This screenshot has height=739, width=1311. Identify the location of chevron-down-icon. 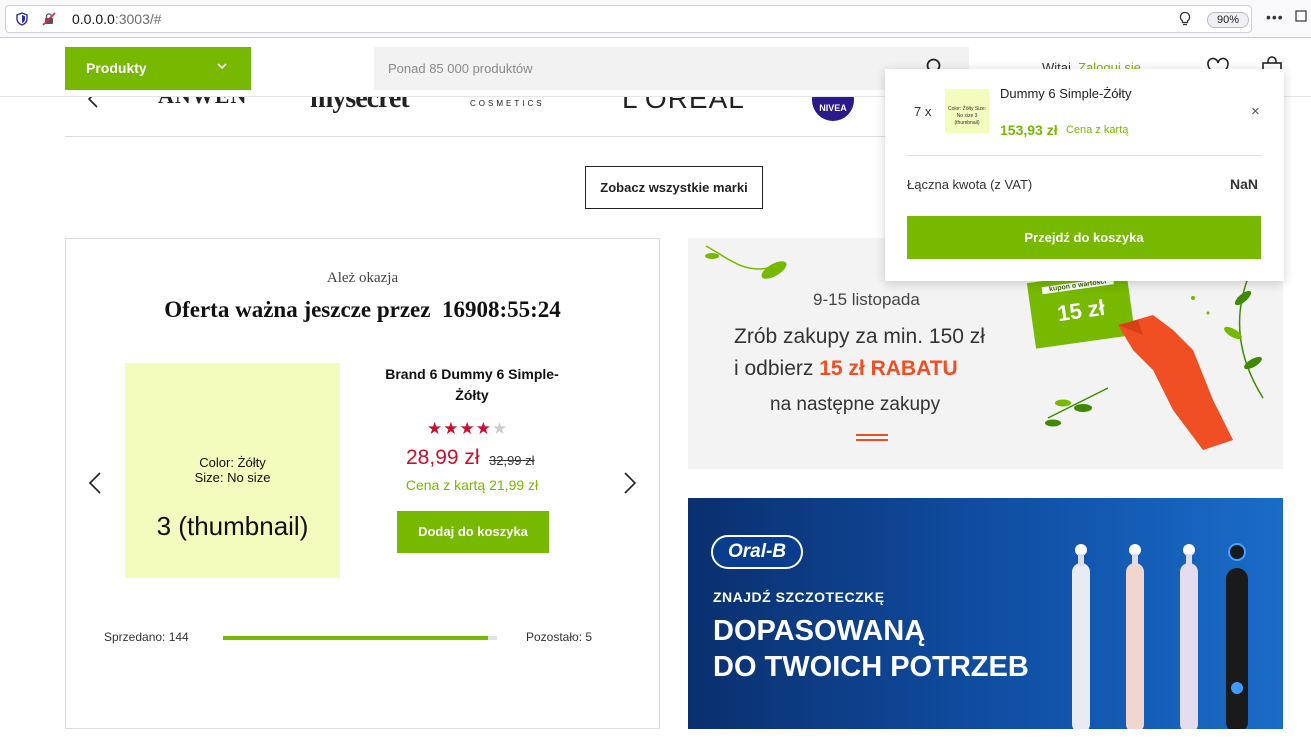
(222, 66).